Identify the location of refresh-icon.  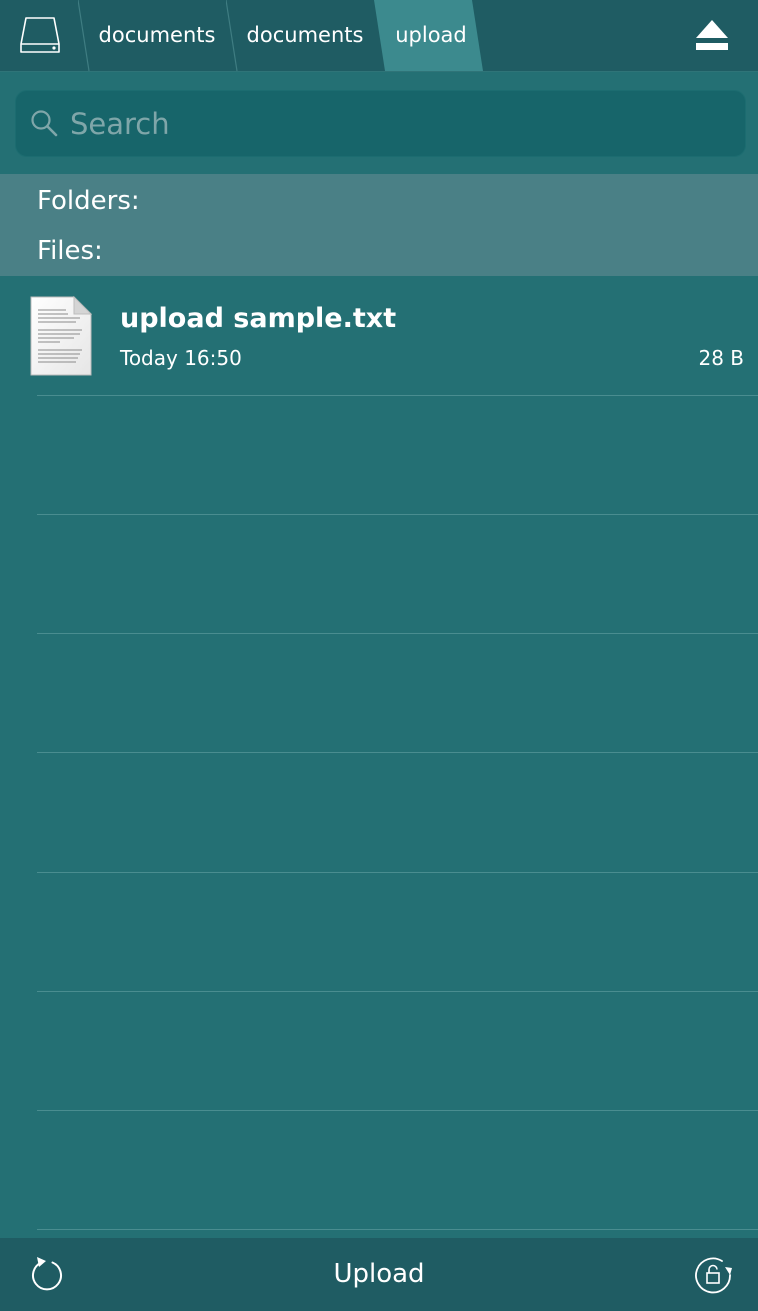
(47, 1274).